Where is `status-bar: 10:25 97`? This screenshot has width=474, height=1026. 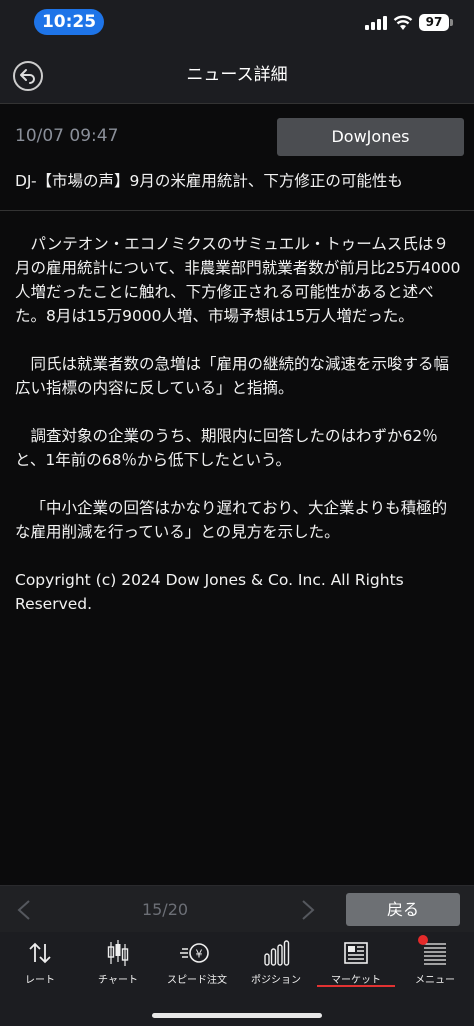
status-bar: 10:25 97 is located at coordinates (237, 22).